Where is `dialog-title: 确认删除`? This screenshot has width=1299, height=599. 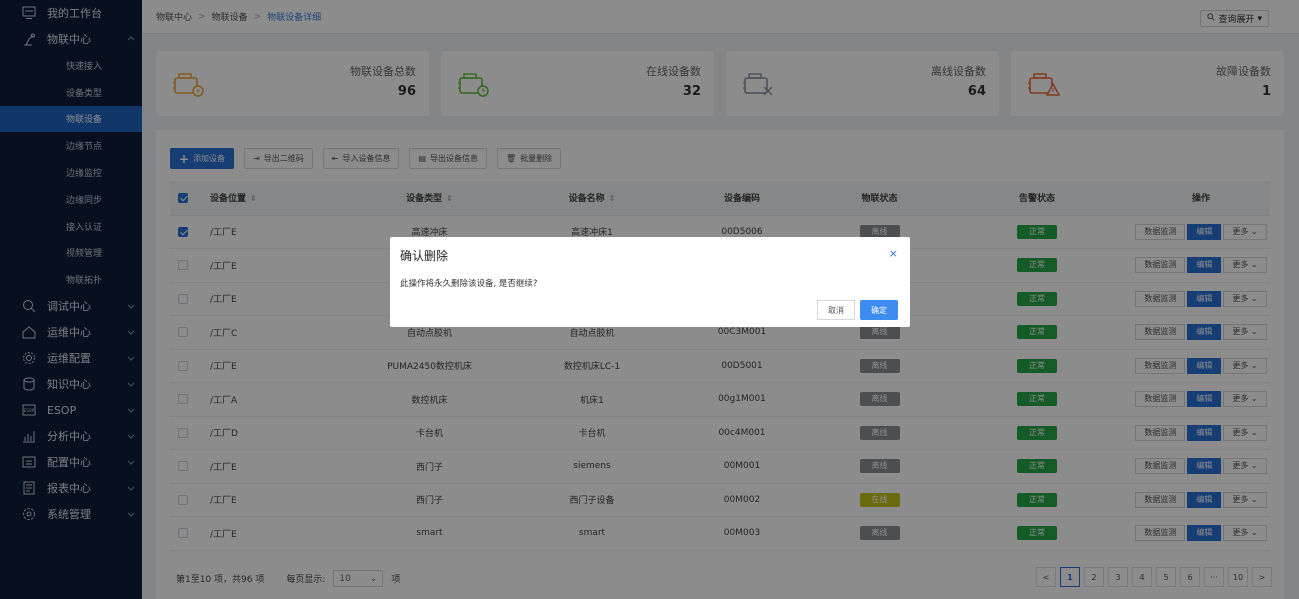 dialog-title: 确认删除 is located at coordinates (424, 256).